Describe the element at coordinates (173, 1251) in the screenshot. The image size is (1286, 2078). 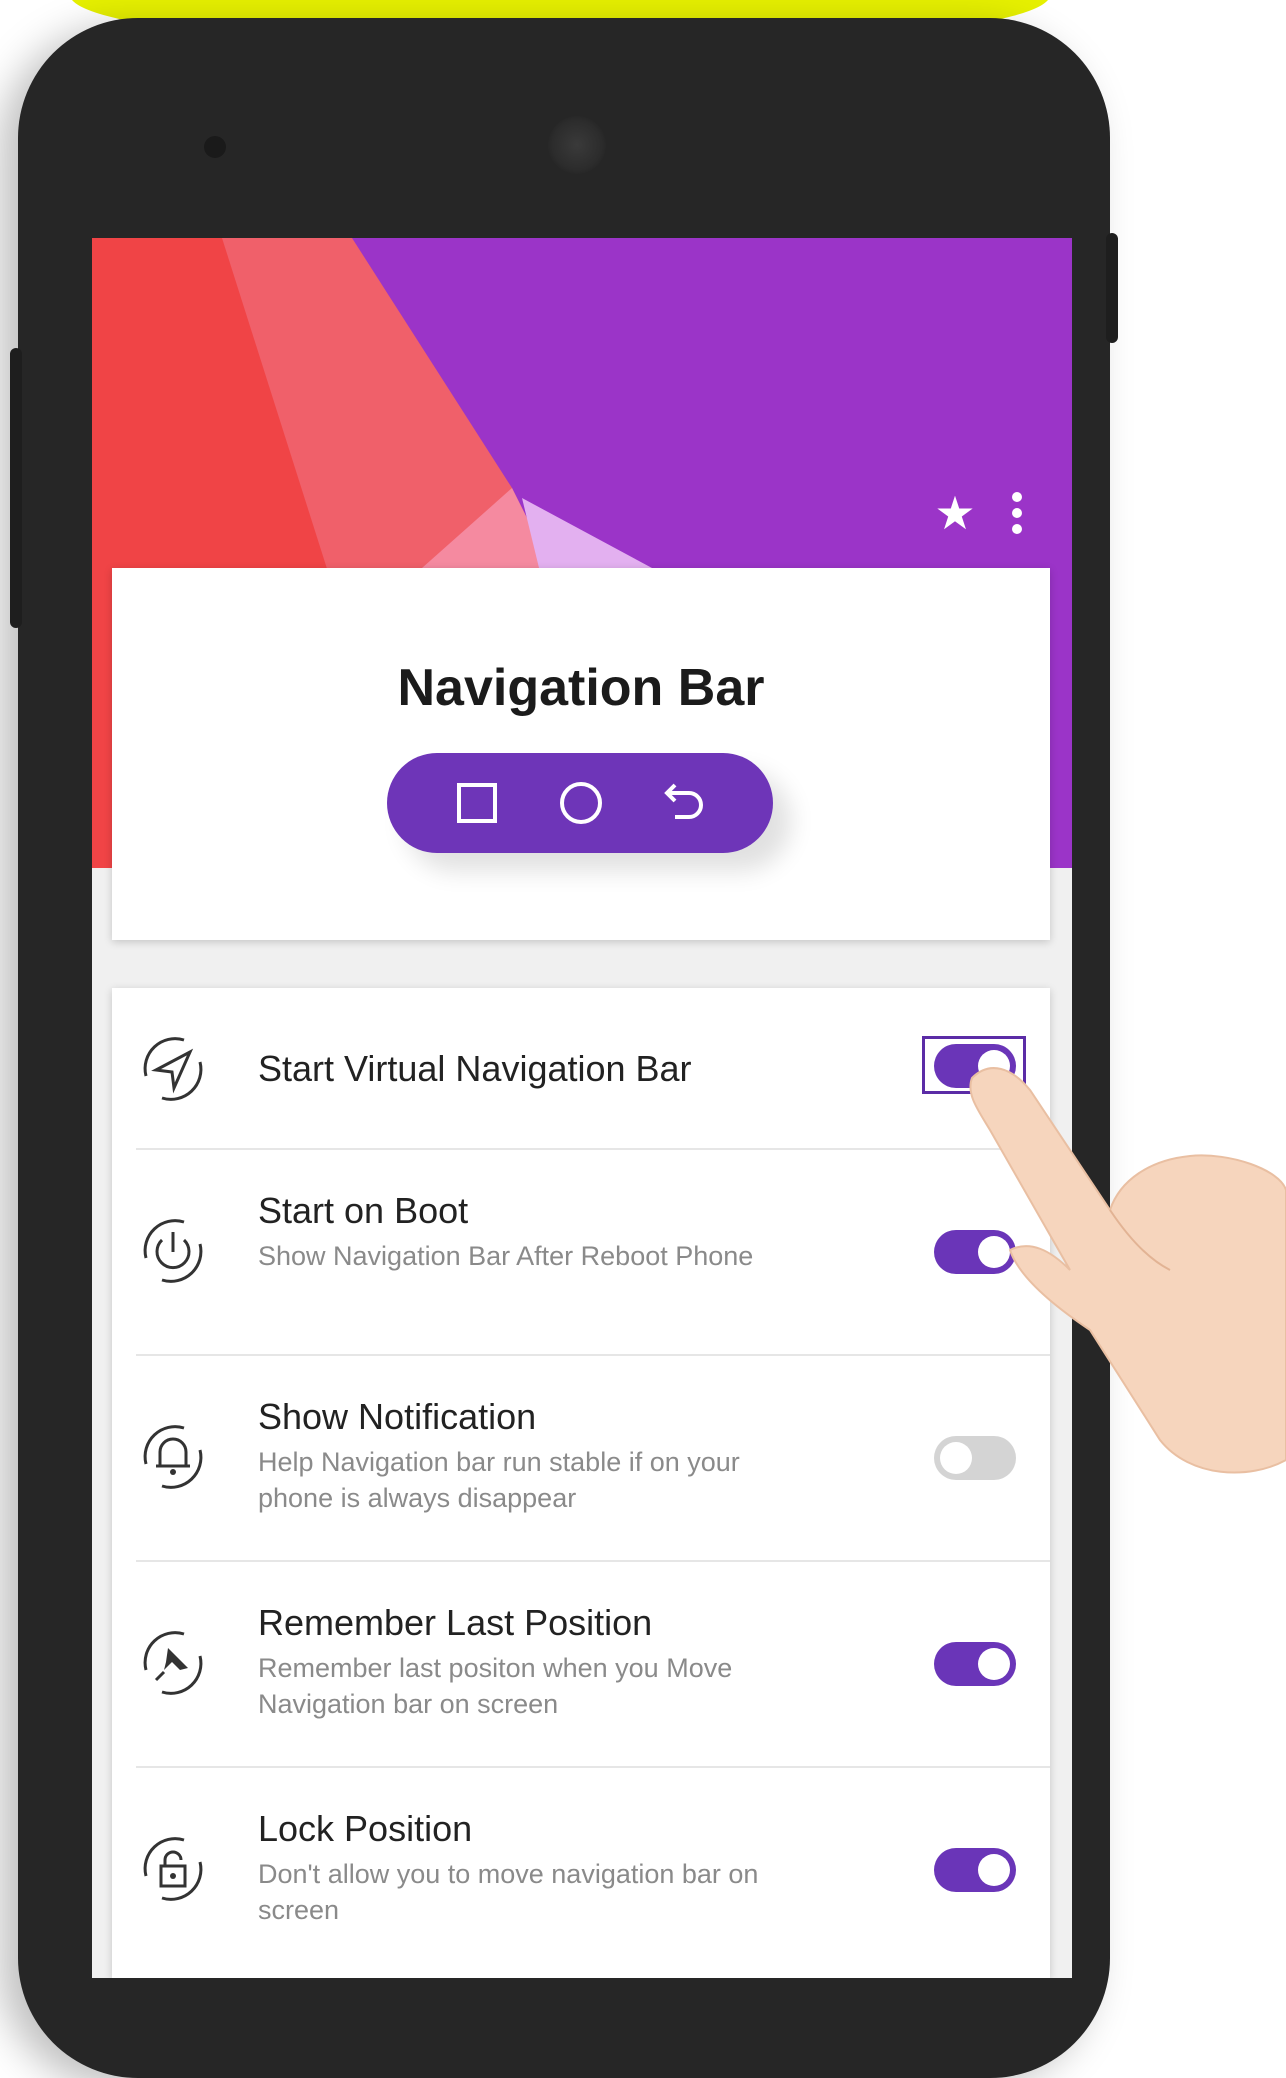
I see `power-icon` at that location.